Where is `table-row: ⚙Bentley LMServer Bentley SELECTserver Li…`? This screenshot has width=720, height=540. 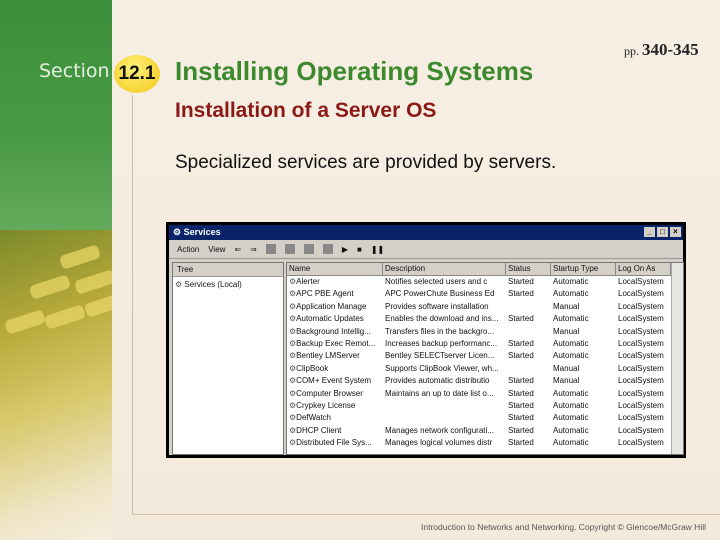 table-row: ⚙Bentley LMServer Bentley SELECTserver Li… is located at coordinates (485, 356).